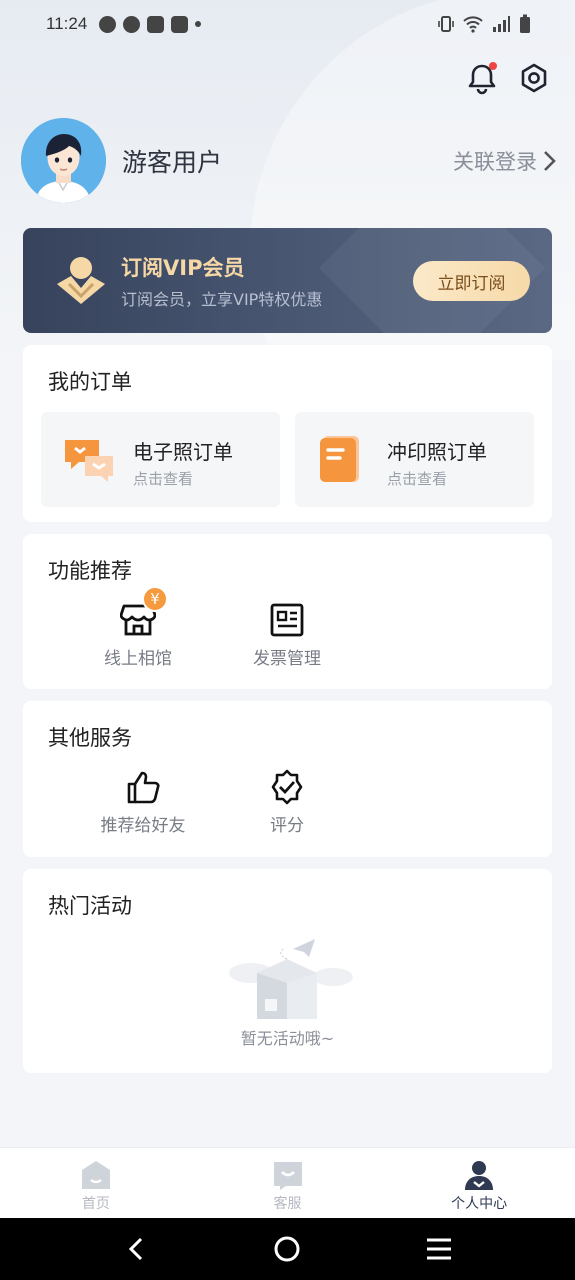  I want to click on recents-button, so click(439, 1249).